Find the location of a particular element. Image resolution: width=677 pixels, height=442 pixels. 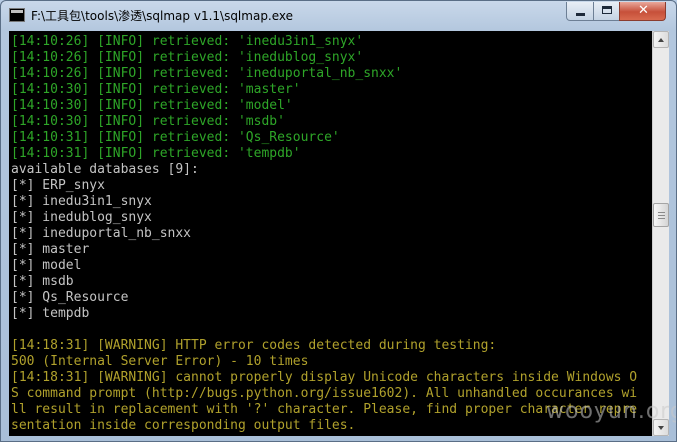

scroll-thumb is located at coordinates (661, 215).